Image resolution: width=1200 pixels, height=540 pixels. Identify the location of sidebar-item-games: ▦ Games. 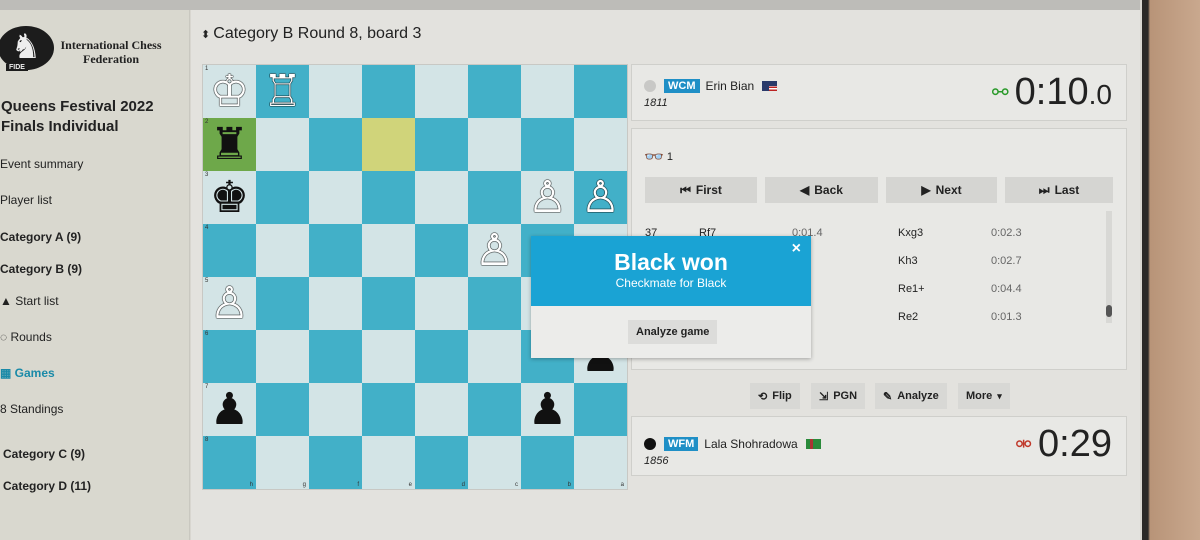
(27, 373).